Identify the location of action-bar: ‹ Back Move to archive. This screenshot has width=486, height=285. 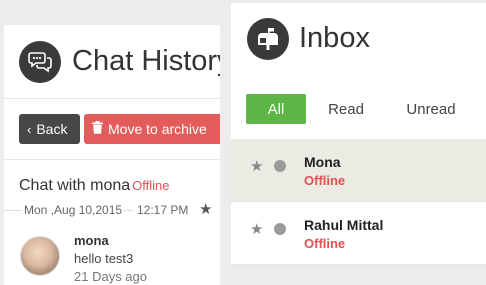
(112, 129).